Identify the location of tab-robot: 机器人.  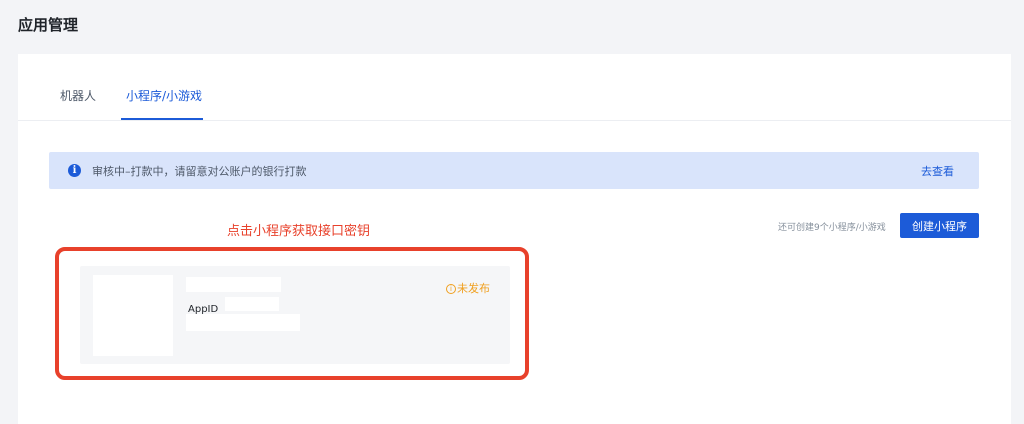
(78, 95).